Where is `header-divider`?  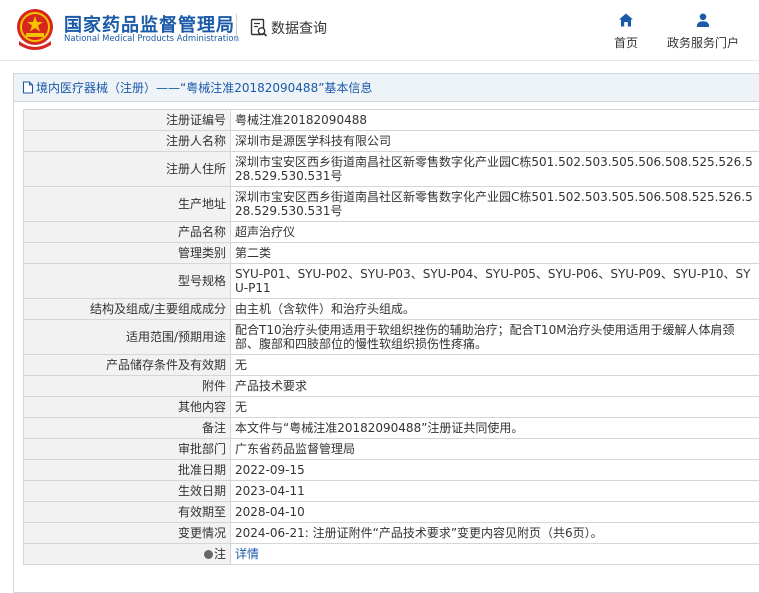 header-divider is located at coordinates (236, 28).